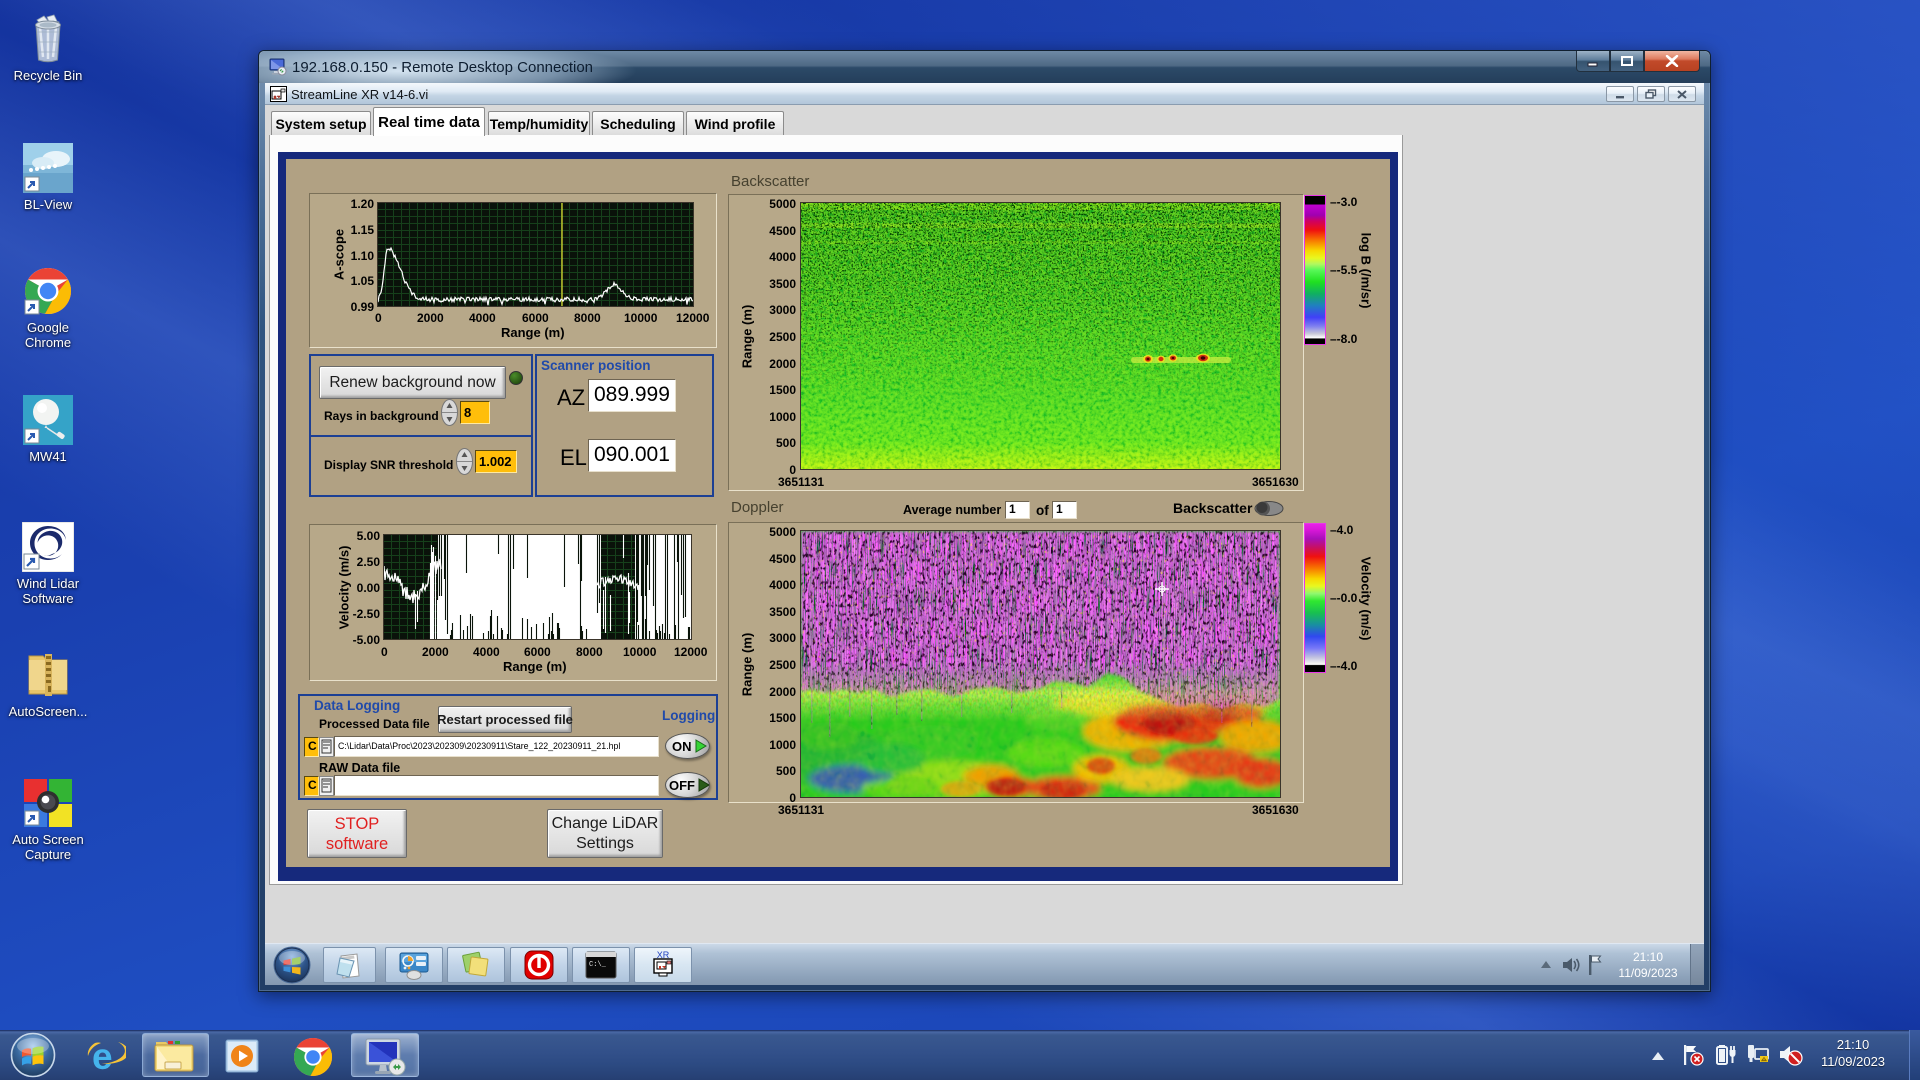 This screenshot has width=1920, height=1080. I want to click on svg-text: C:\_, so click(598, 965).